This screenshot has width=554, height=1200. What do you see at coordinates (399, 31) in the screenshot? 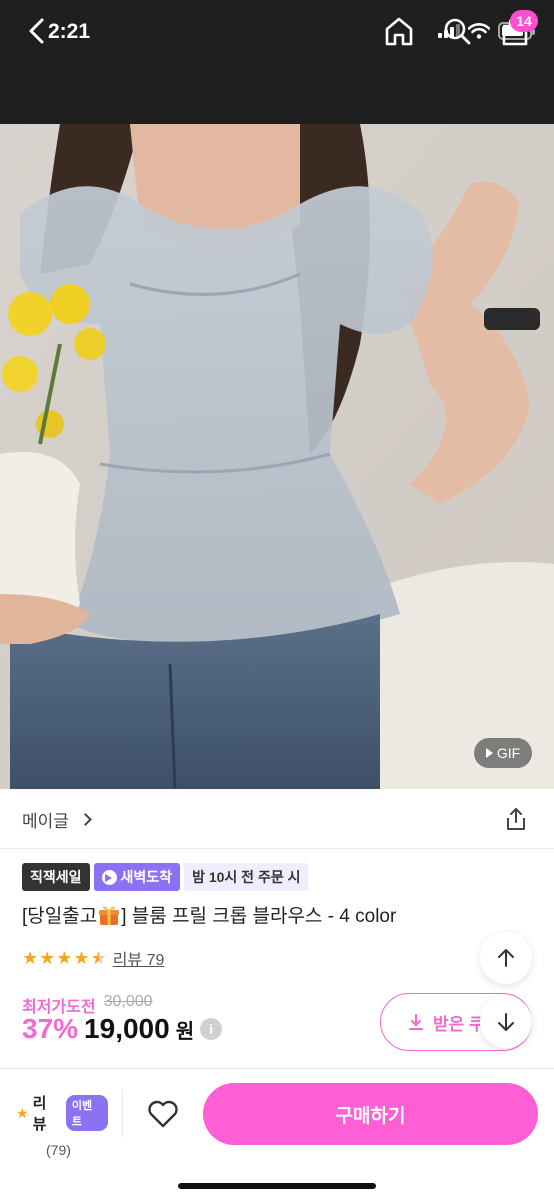
I see `home-icon` at bounding box center [399, 31].